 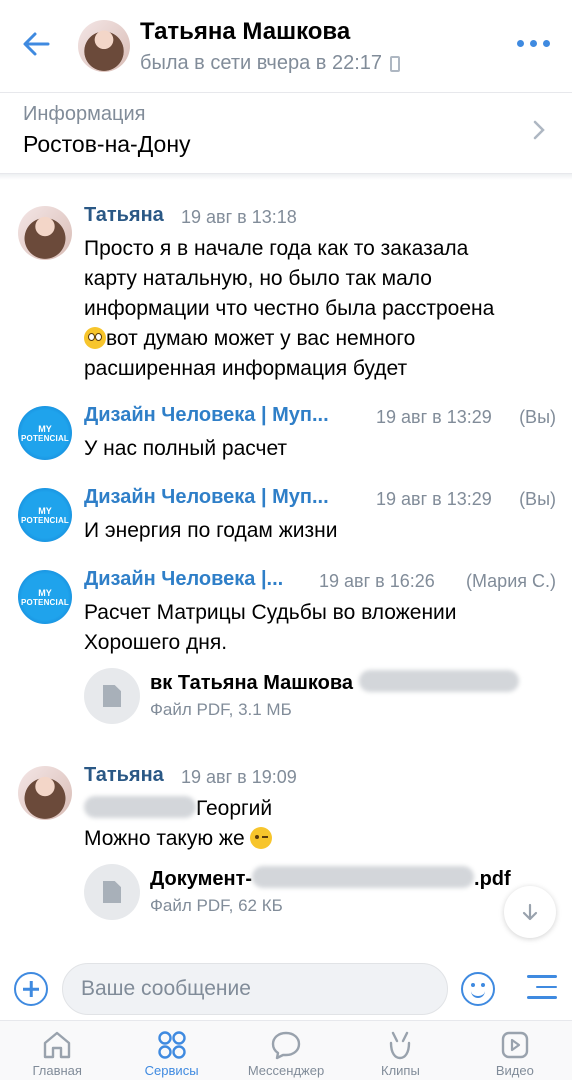 I want to click on info-label: Информация, so click(x=84, y=114).